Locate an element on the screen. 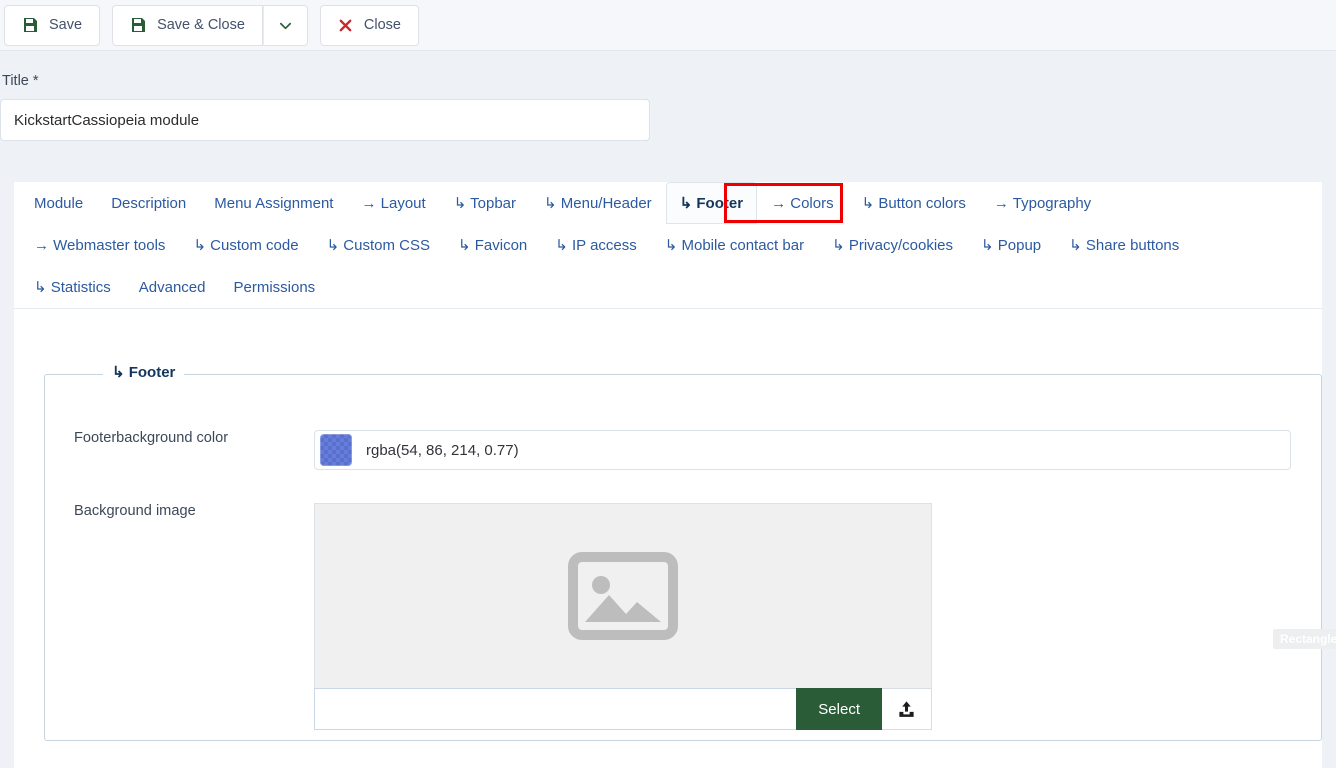 The height and width of the screenshot is (768, 1336). x-mark-icon is located at coordinates (345, 25).